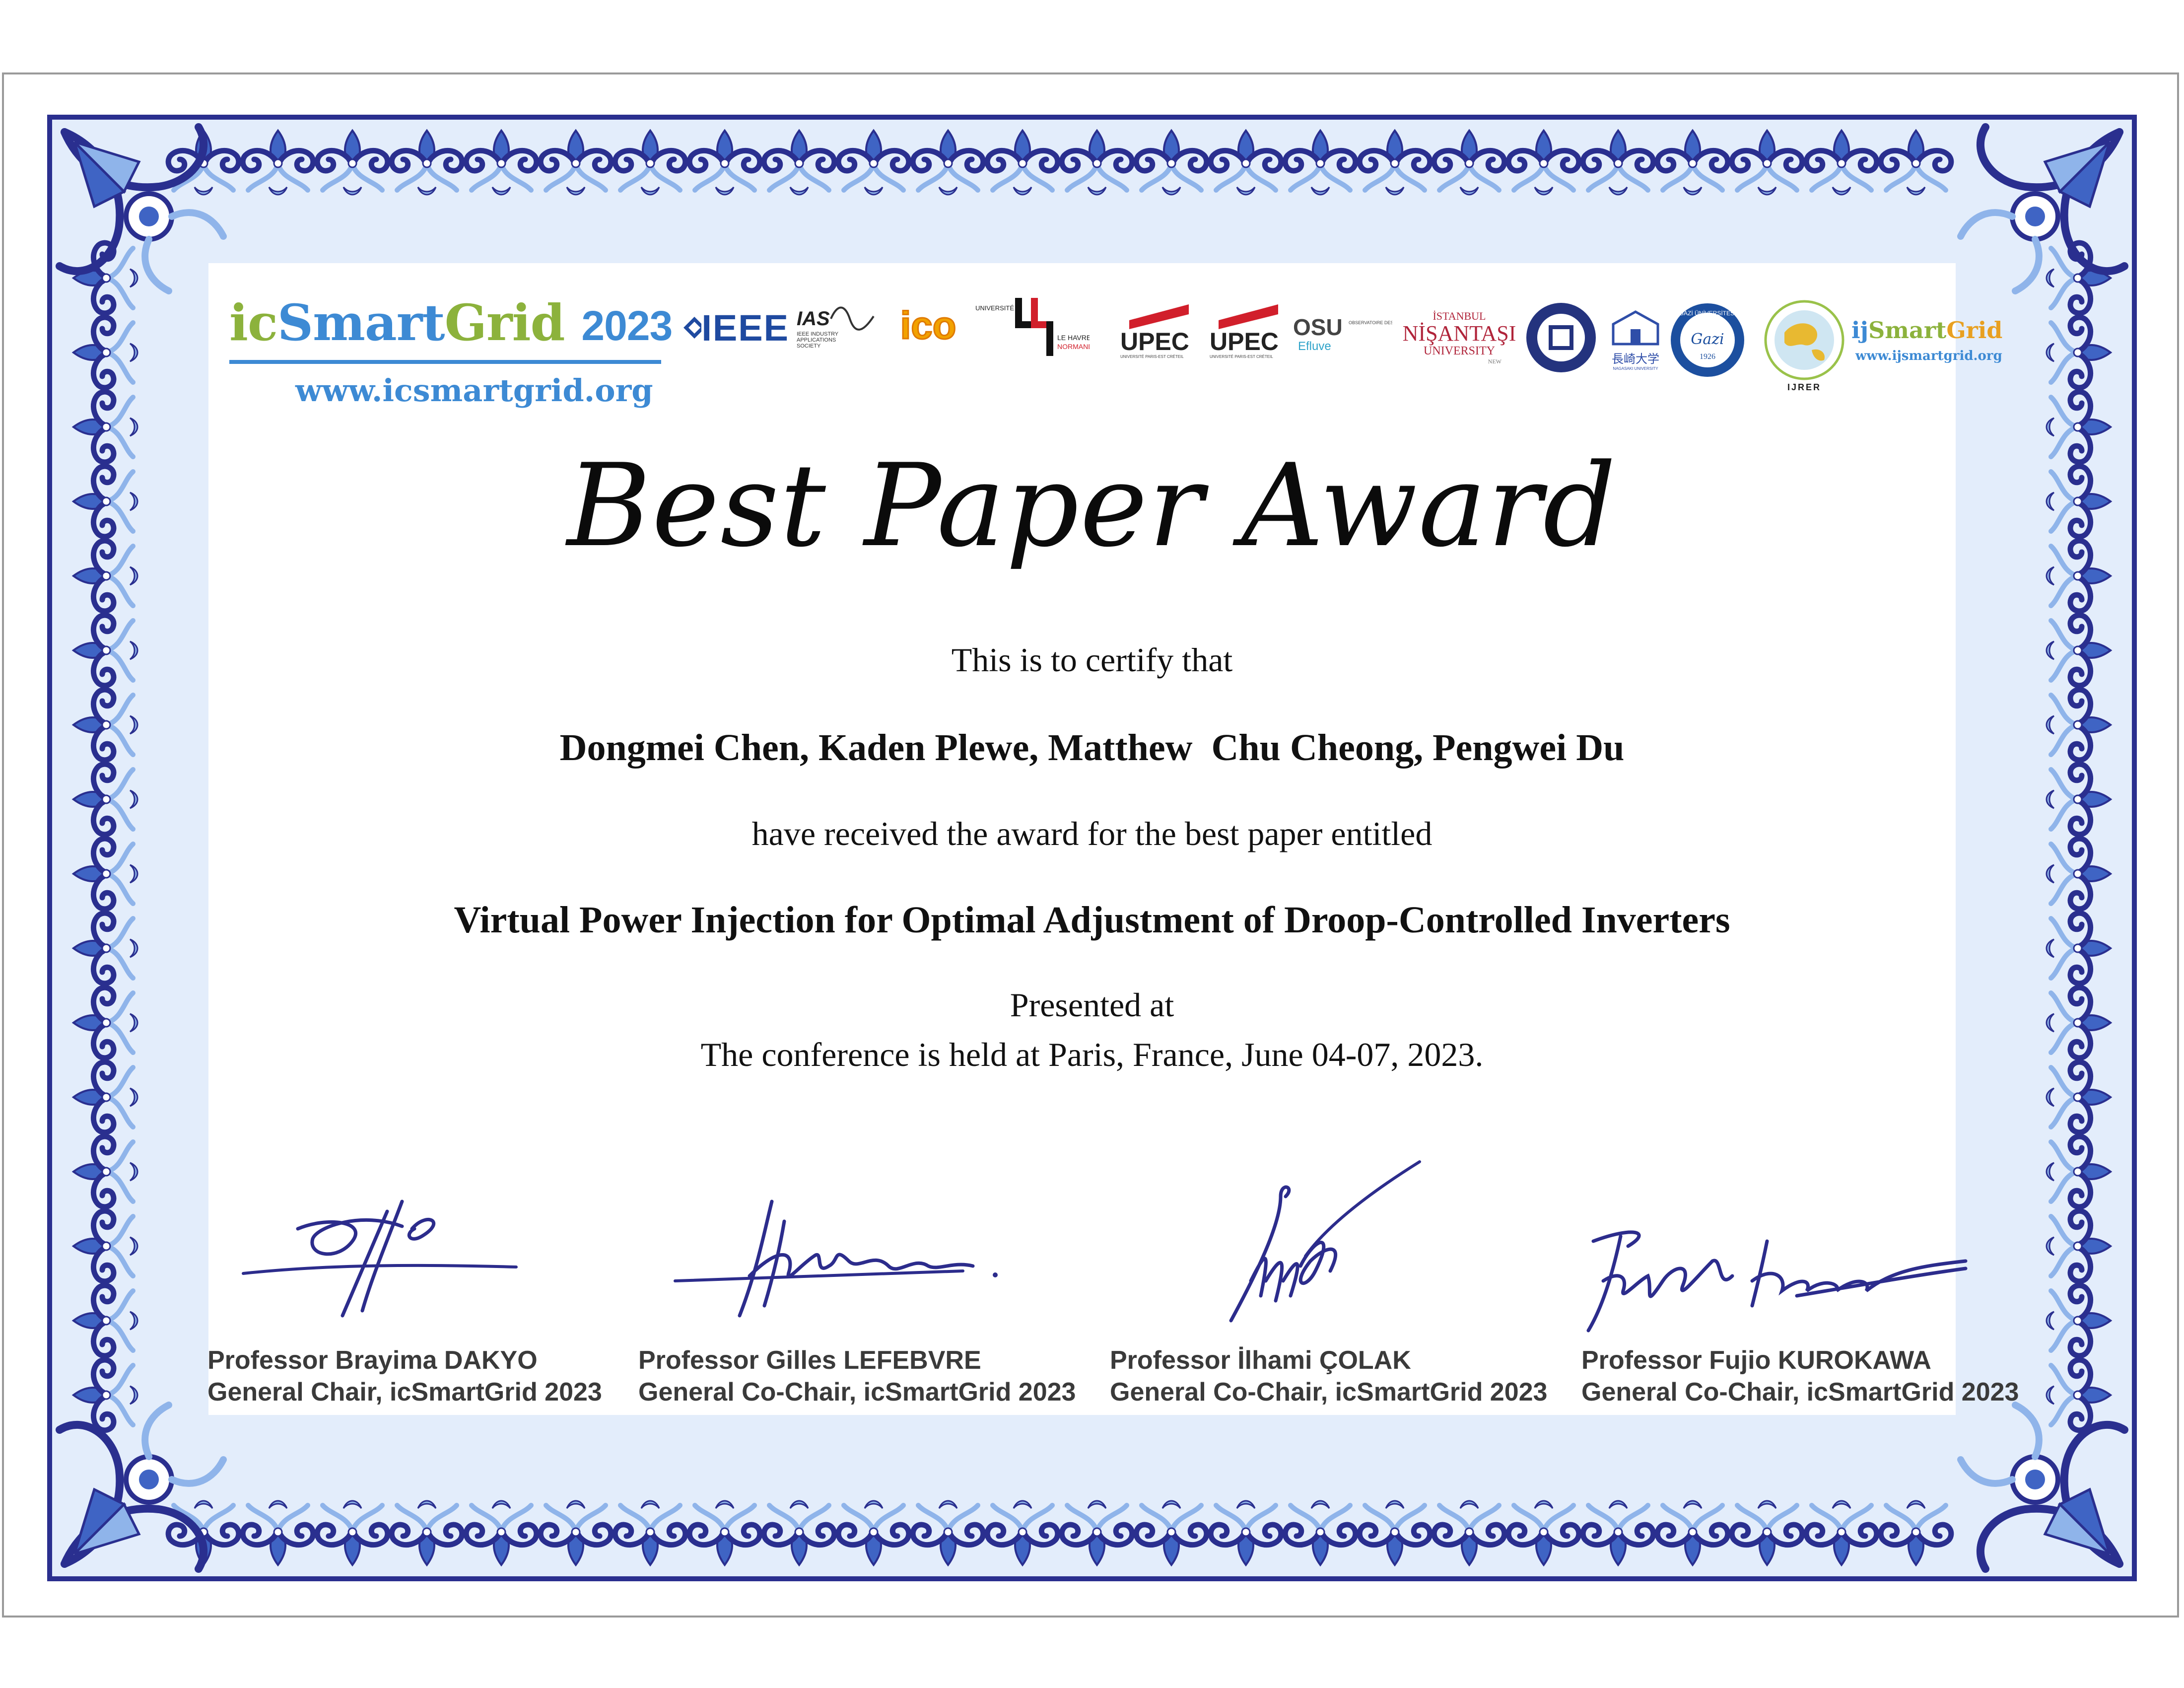  Describe the element at coordinates (1260, 1360) in the screenshot. I see `signatory-name: Professor İlhami ÇOLAK` at that location.